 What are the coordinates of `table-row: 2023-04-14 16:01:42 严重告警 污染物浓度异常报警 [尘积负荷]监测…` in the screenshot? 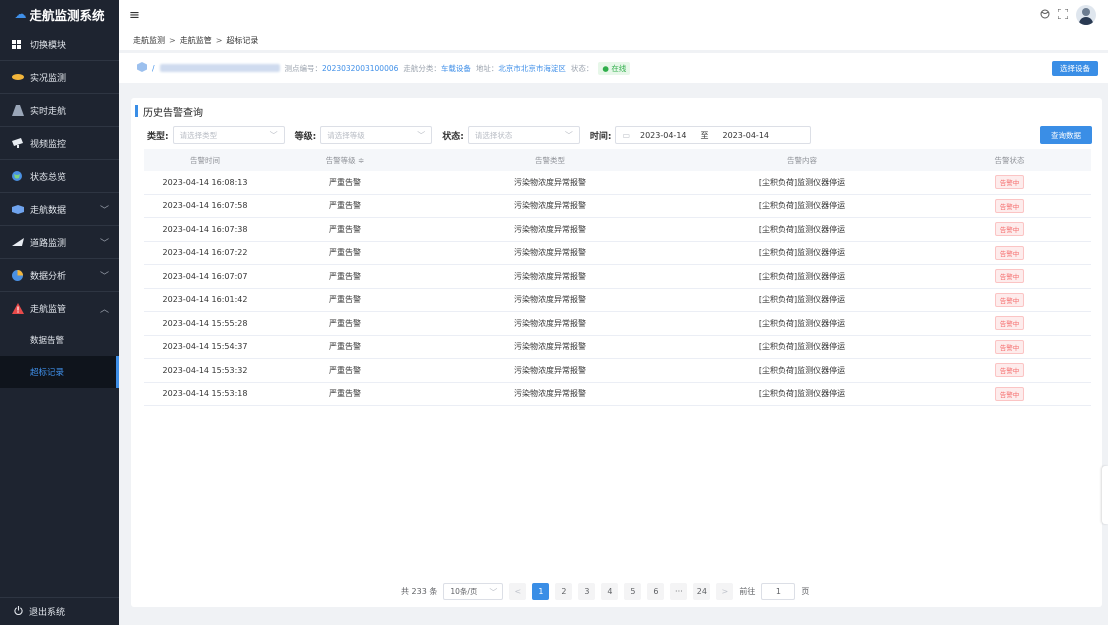 It's located at (617, 300).